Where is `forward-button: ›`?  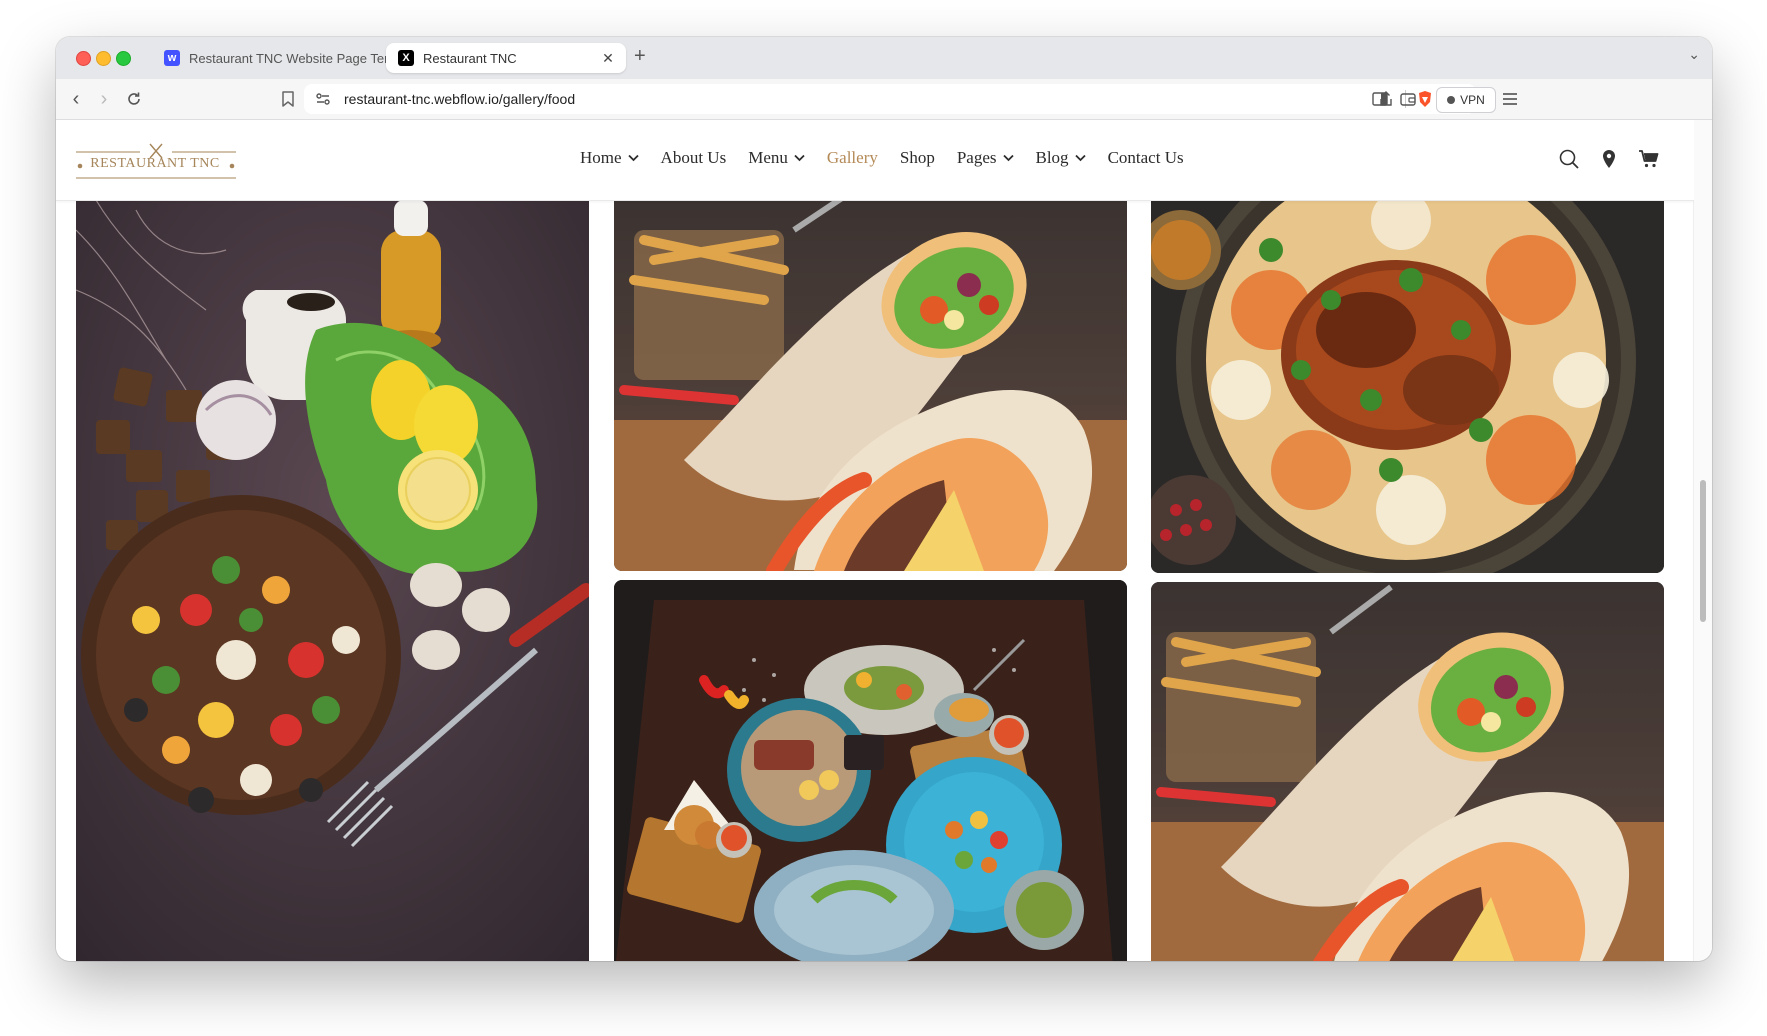
forward-button: › is located at coordinates (104, 99).